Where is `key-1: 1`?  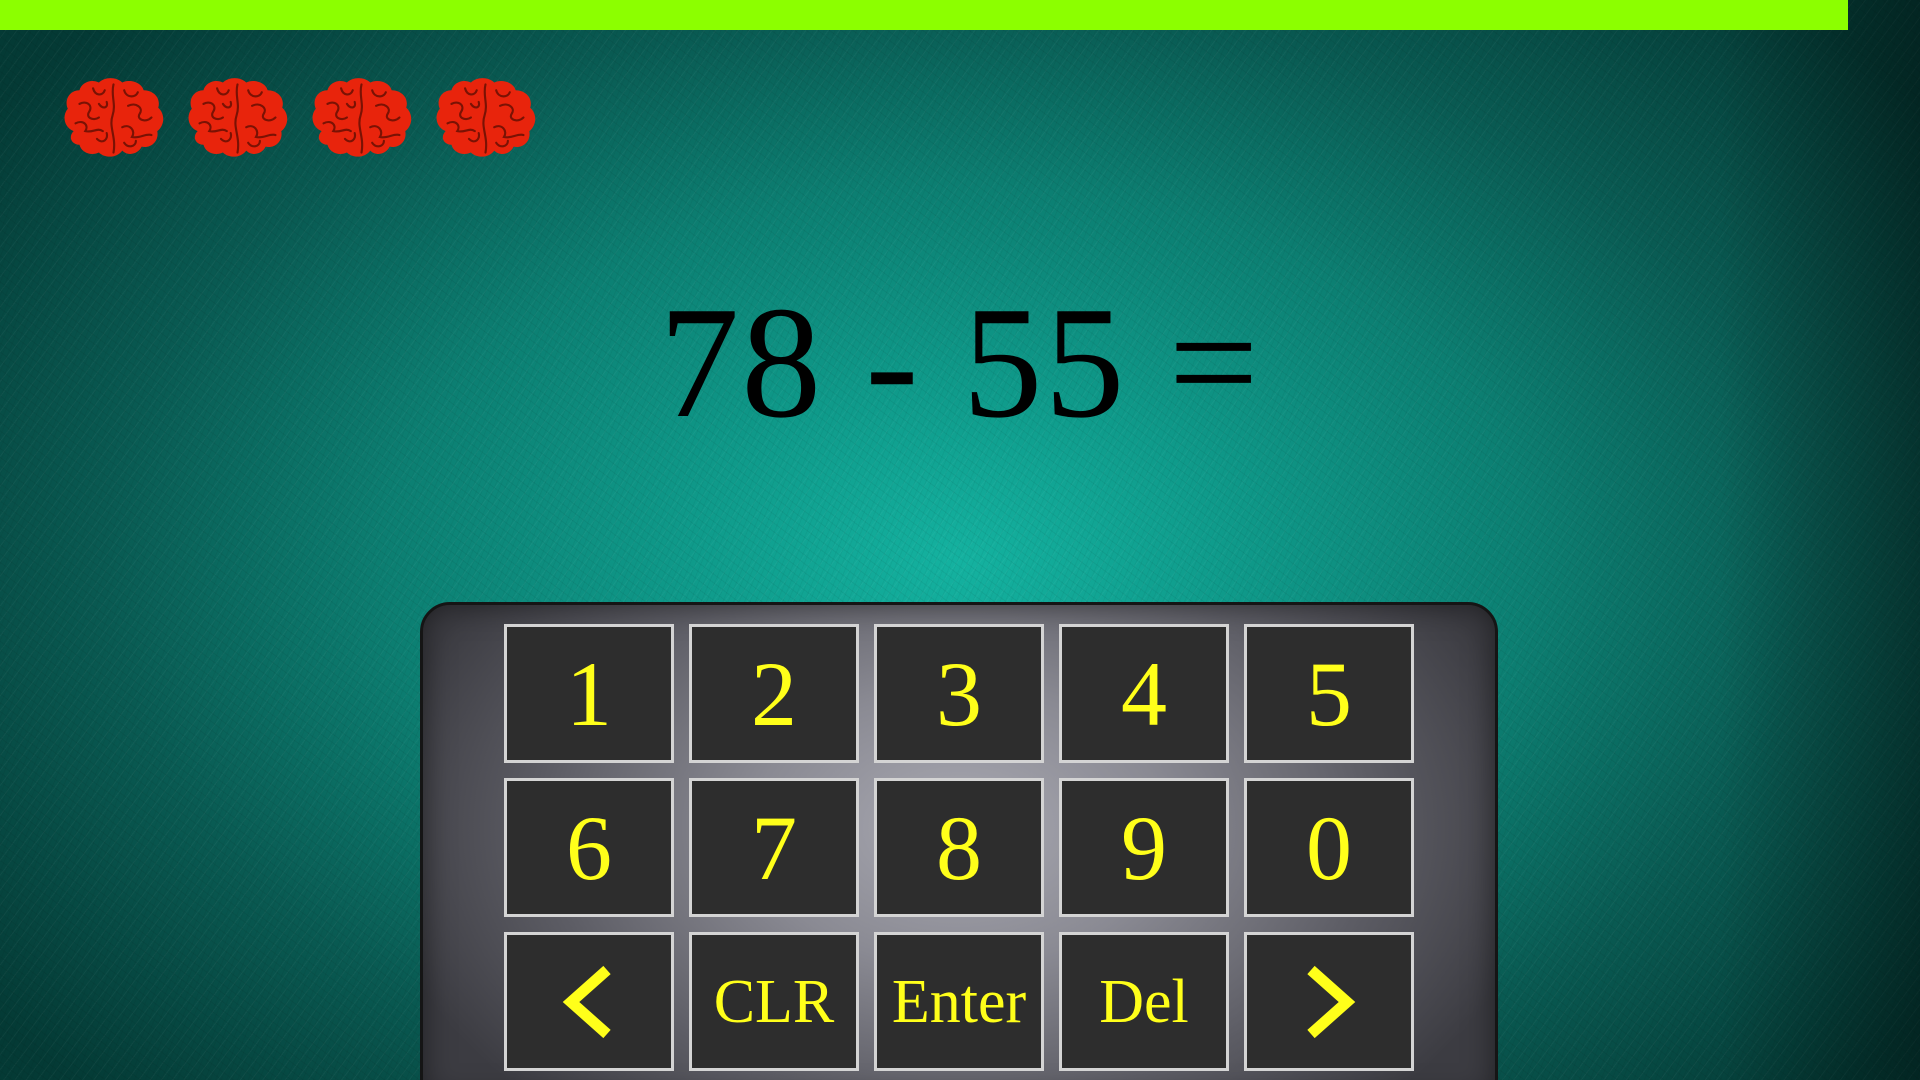 key-1: 1 is located at coordinates (589, 693).